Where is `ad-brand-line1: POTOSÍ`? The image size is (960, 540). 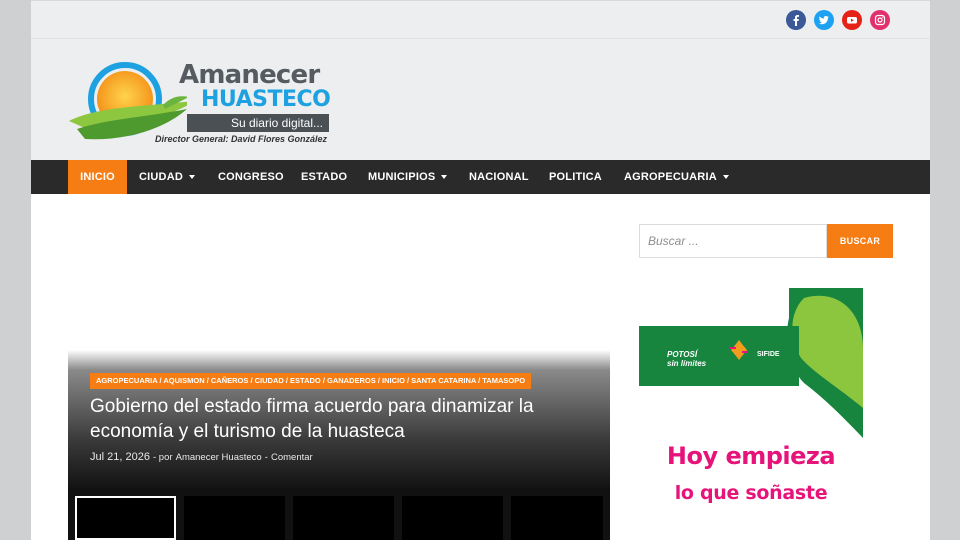
ad-brand-line1: POTOSÍ is located at coordinates (682, 354).